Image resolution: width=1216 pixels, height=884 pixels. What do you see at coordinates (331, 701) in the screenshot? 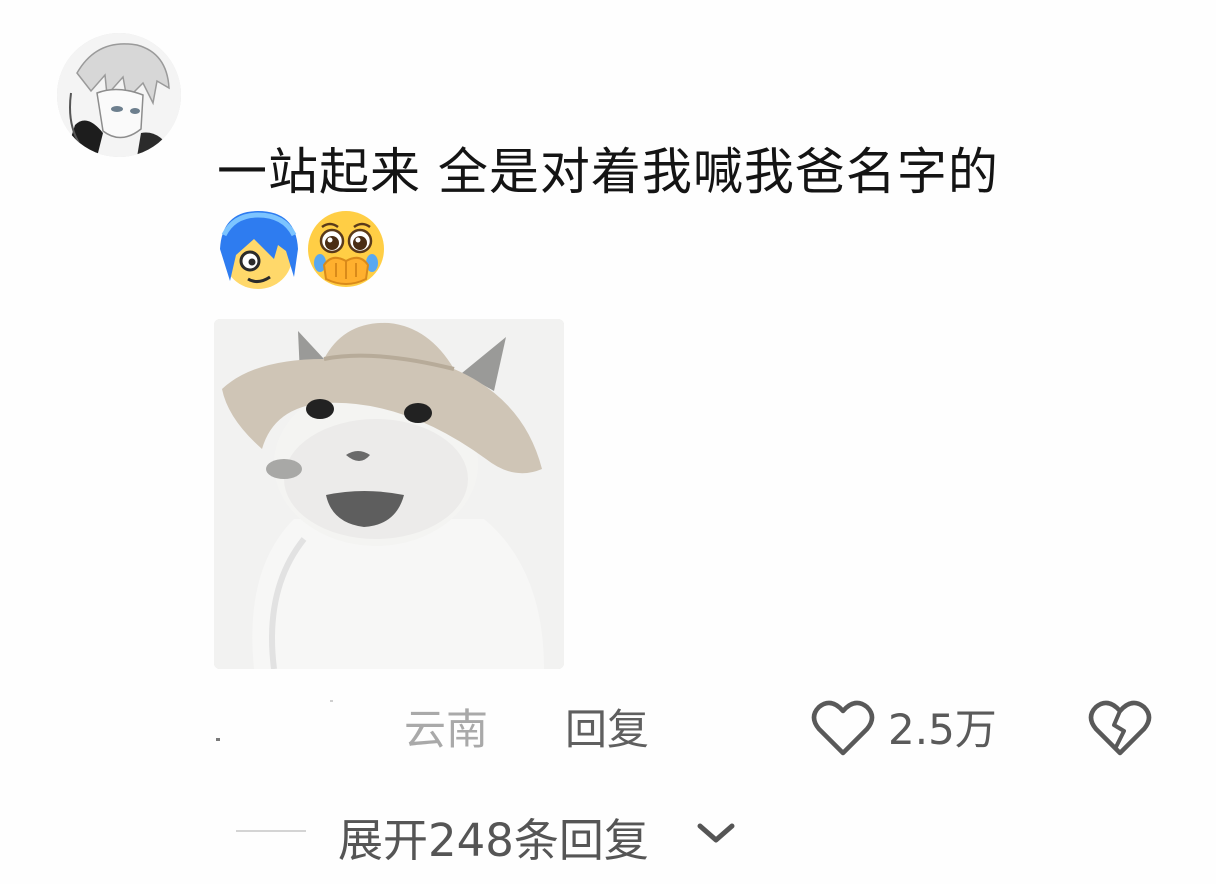
I see `separator-speck` at bounding box center [331, 701].